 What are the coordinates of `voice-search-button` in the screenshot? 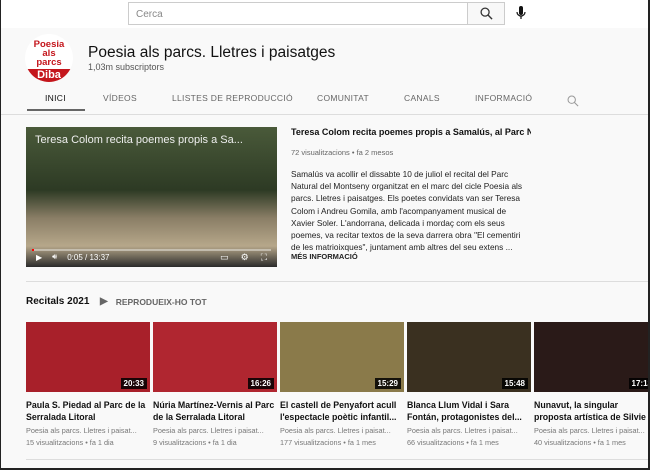 It's located at (521, 14).